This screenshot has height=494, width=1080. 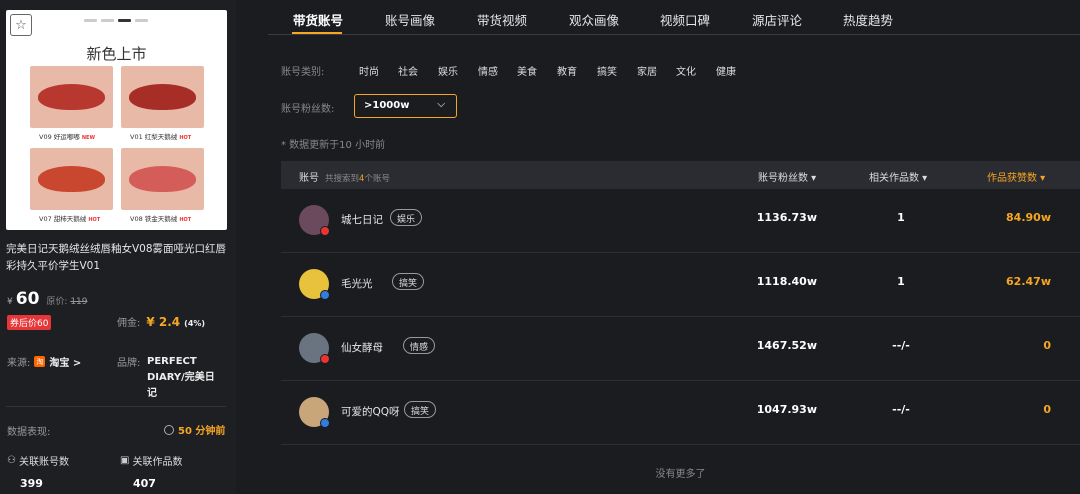 I want to click on taobao-icon: 淘, so click(x=40, y=361).